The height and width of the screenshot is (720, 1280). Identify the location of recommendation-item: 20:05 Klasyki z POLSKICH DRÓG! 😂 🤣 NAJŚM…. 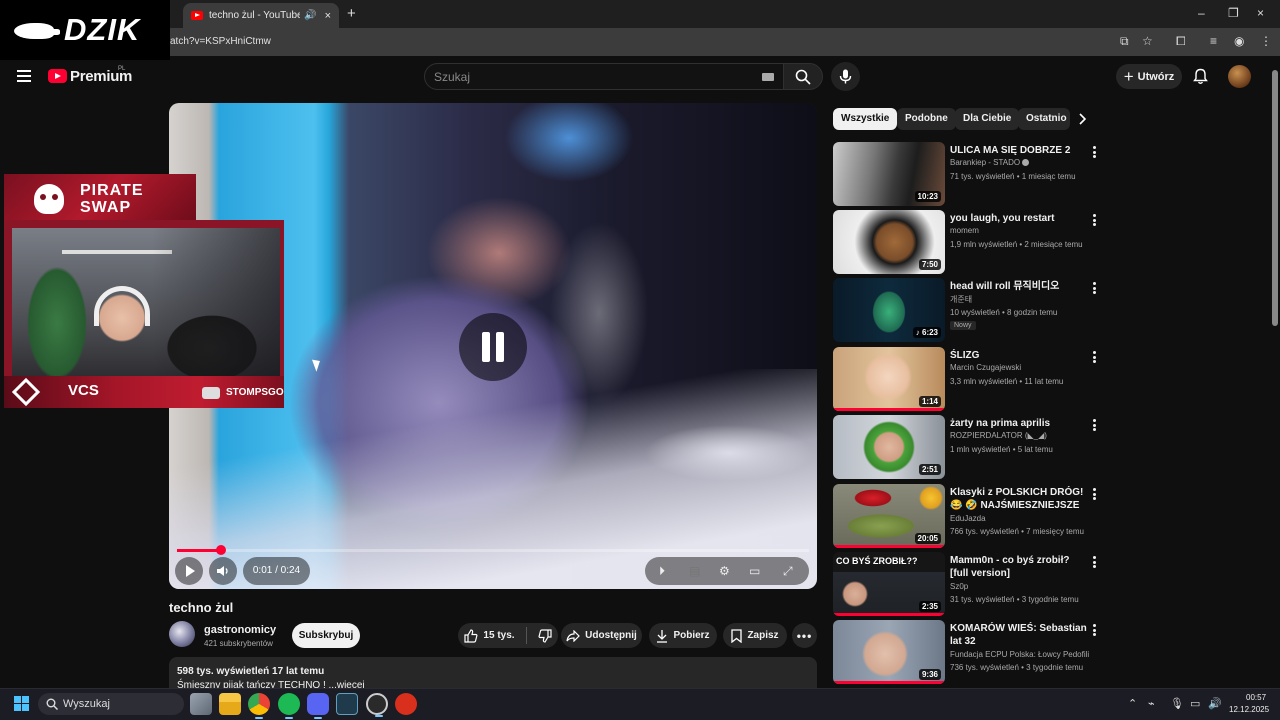
(969, 516).